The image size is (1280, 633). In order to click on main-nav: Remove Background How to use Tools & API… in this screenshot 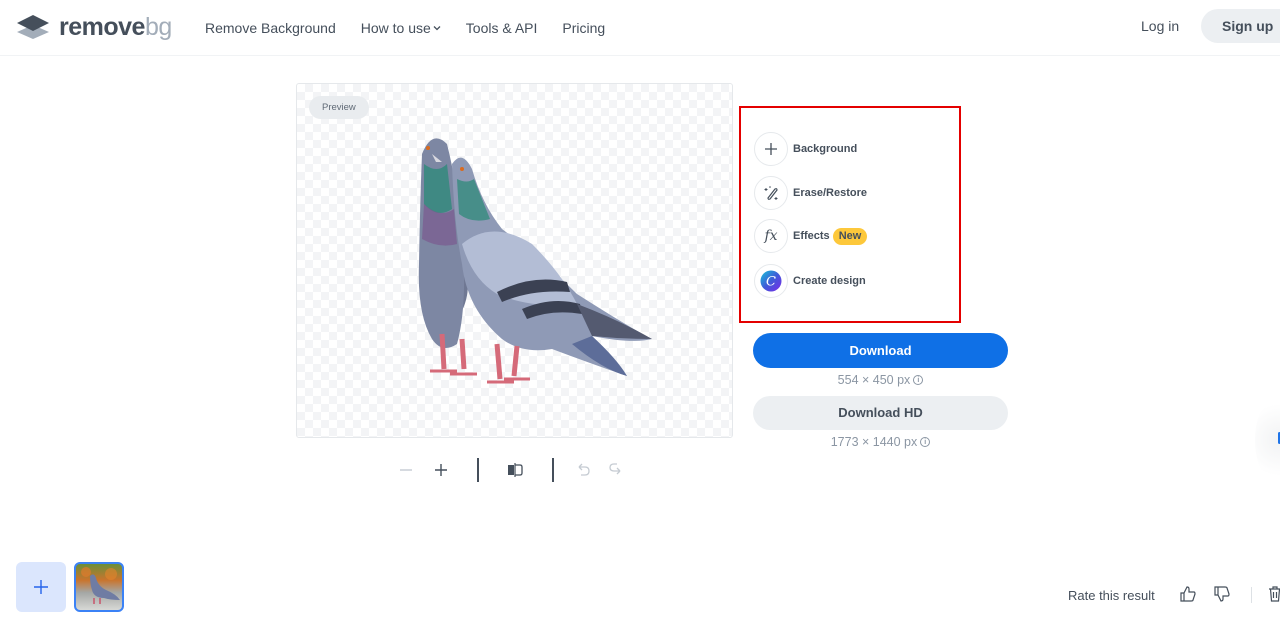, I will do `click(417, 28)`.